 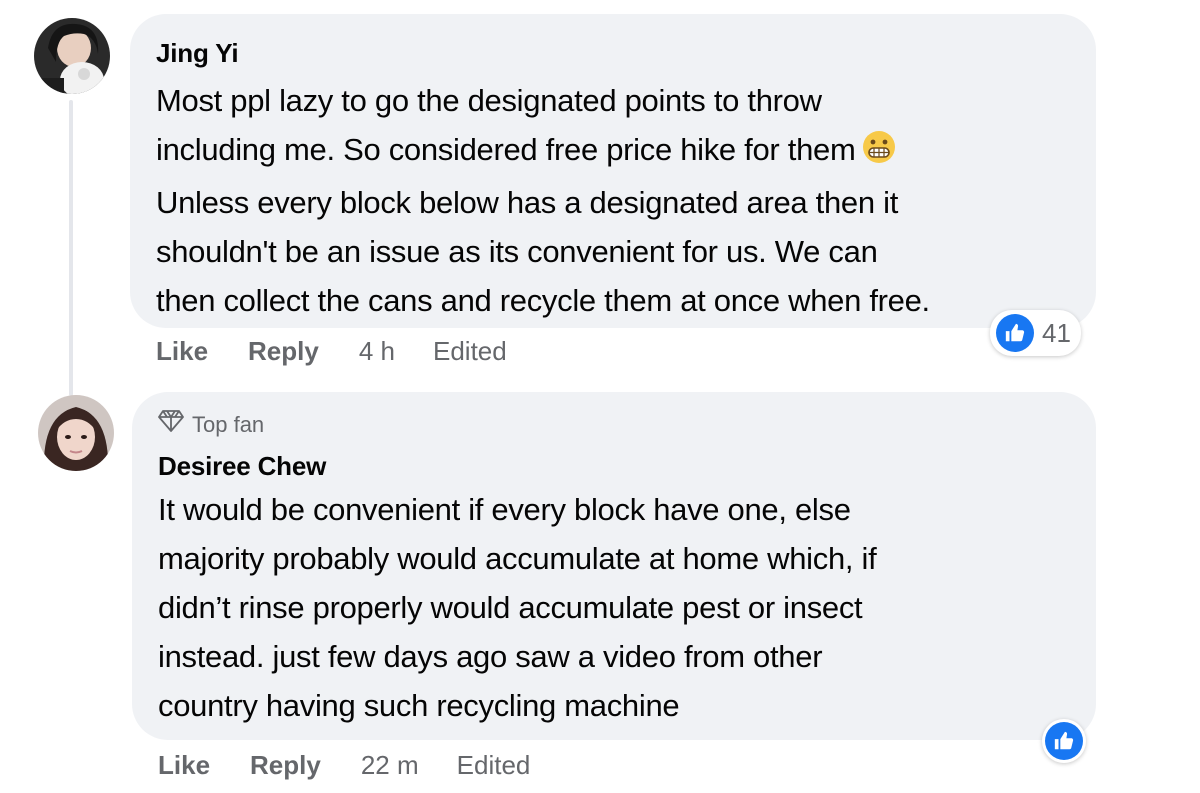 I want to click on reaction-count-pill, so click(x=1064, y=741).